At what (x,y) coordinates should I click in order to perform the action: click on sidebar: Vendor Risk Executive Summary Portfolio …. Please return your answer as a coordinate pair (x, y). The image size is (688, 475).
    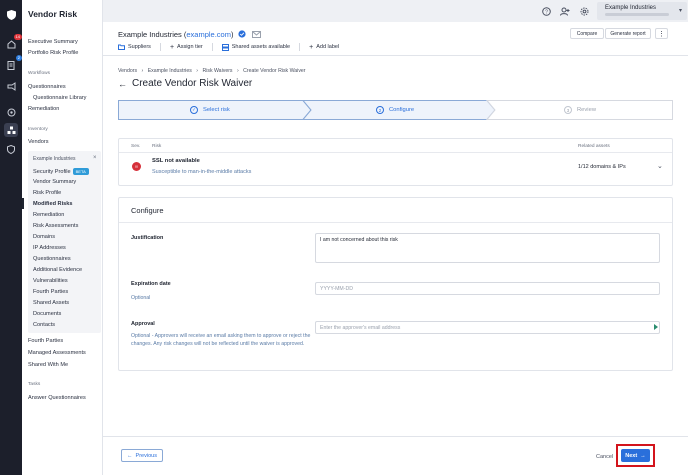
    Looking at the image, I should click on (62, 237).